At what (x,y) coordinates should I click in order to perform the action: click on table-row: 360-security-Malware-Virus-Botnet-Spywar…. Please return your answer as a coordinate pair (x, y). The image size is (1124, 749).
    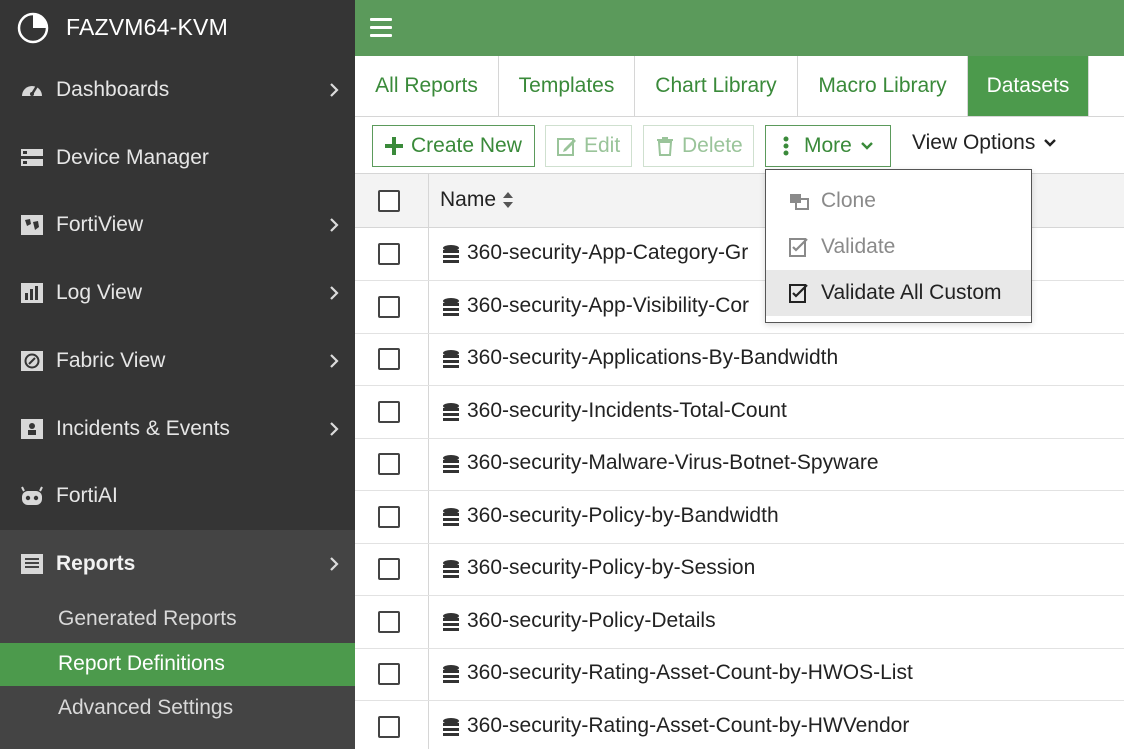
    Looking at the image, I should click on (739, 464).